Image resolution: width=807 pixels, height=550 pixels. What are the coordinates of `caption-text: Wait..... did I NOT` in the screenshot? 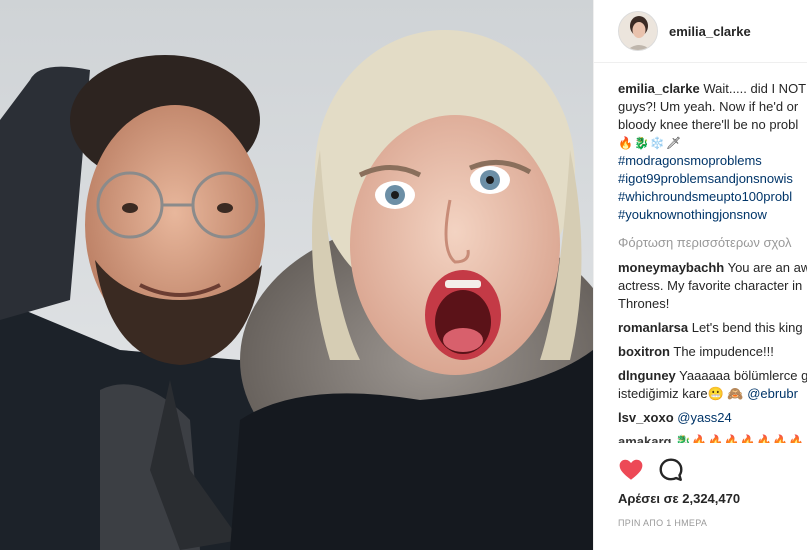 It's located at (755, 88).